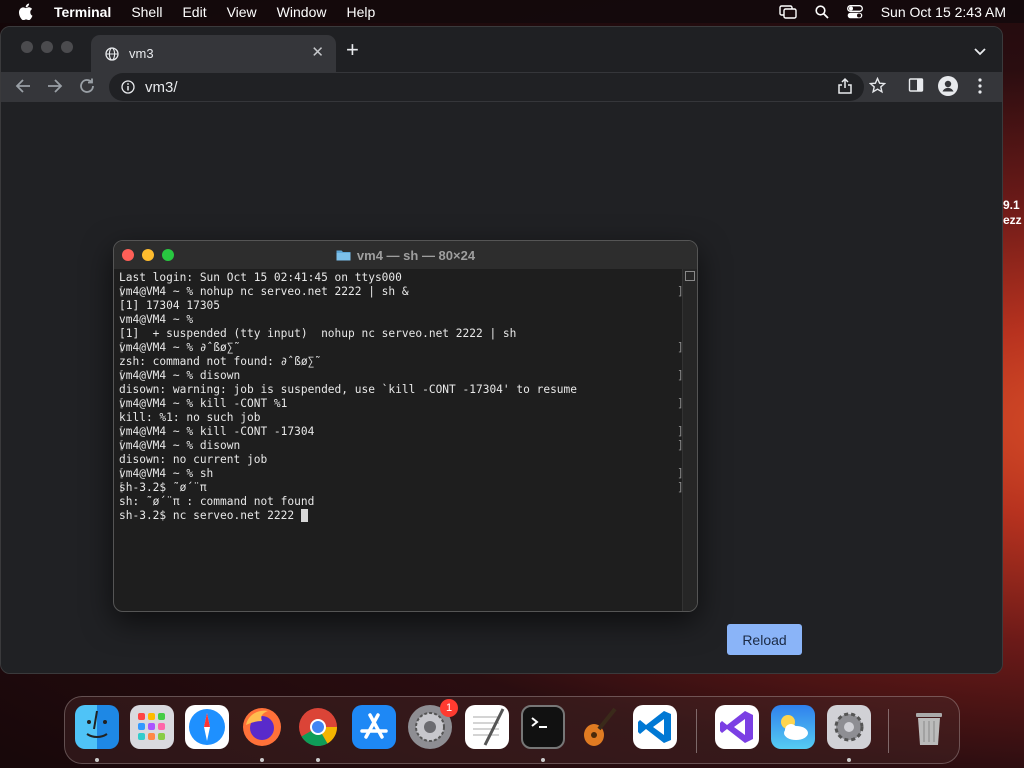  I want to click on terminal-line: [] vm4@VM4 ~ % sh, so click(402, 474).